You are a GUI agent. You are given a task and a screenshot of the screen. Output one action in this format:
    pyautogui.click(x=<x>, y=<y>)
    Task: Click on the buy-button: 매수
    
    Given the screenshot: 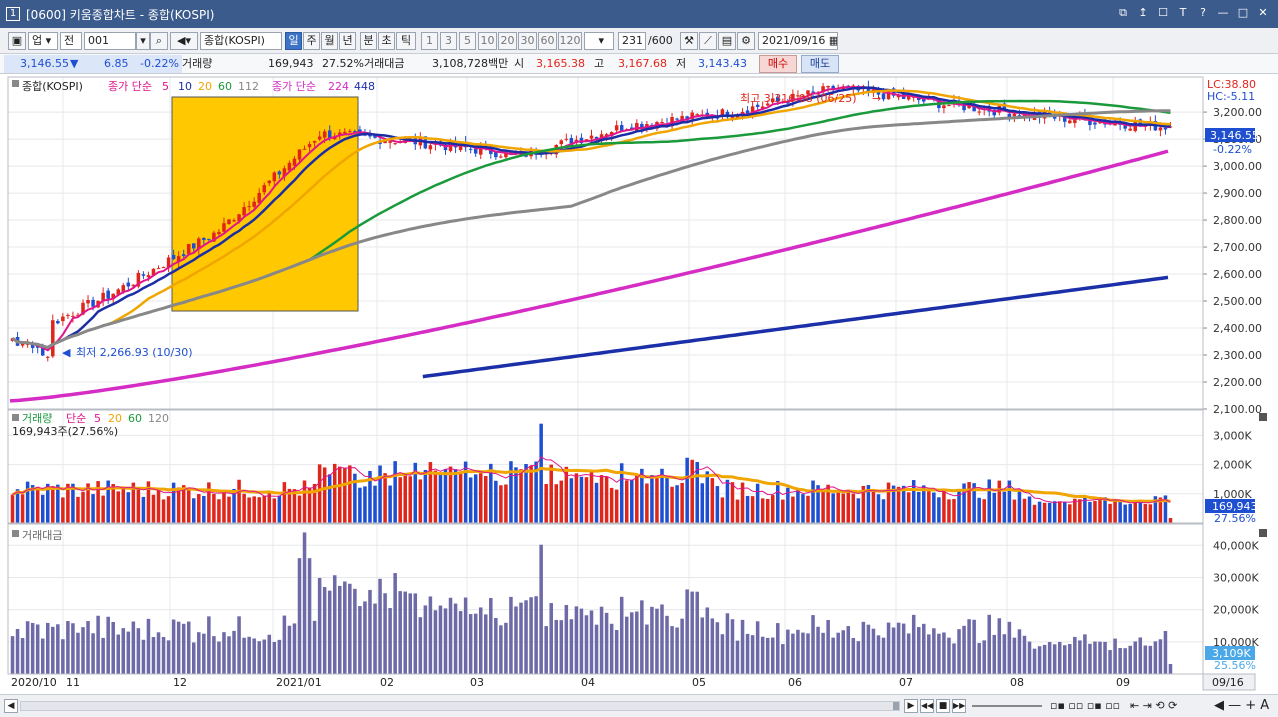 What is the action you would take?
    pyautogui.click(x=778, y=64)
    